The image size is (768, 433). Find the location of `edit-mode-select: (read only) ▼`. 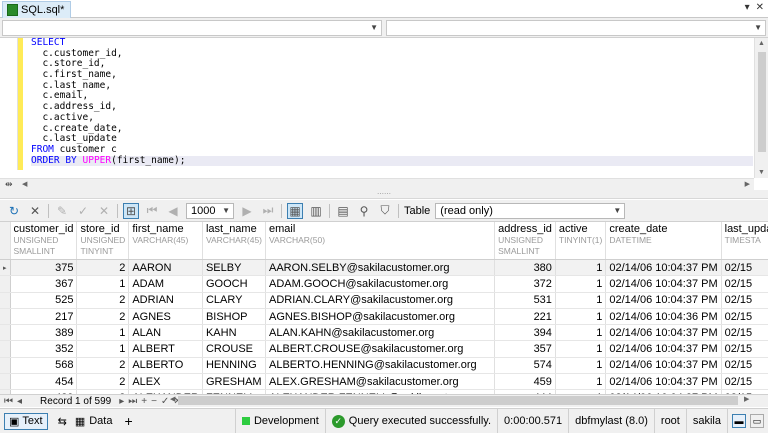

edit-mode-select: (read only) ▼ is located at coordinates (530, 210).